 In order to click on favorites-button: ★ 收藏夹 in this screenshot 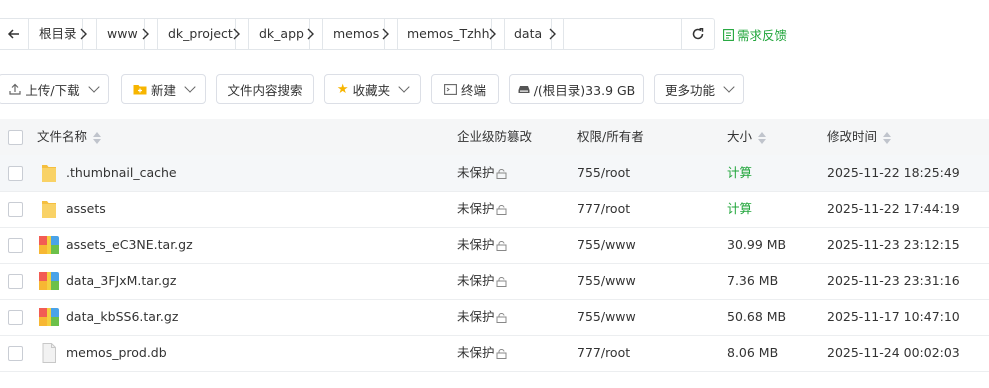, I will do `click(372, 89)`.